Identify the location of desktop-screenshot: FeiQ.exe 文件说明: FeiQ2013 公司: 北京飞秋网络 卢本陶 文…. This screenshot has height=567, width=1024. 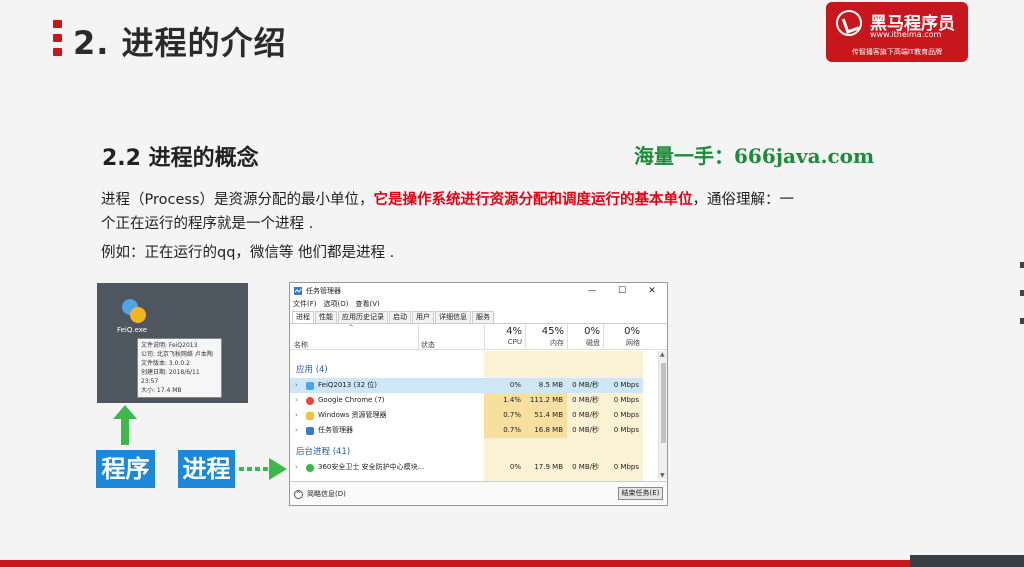
(172, 343).